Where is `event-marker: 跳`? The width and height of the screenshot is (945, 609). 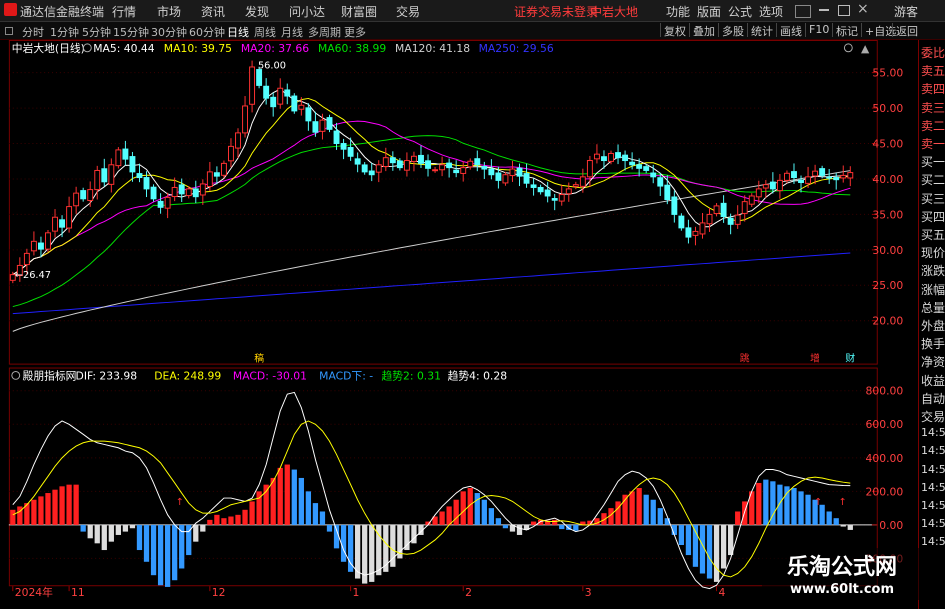 event-marker: 跳 is located at coordinates (745, 358).